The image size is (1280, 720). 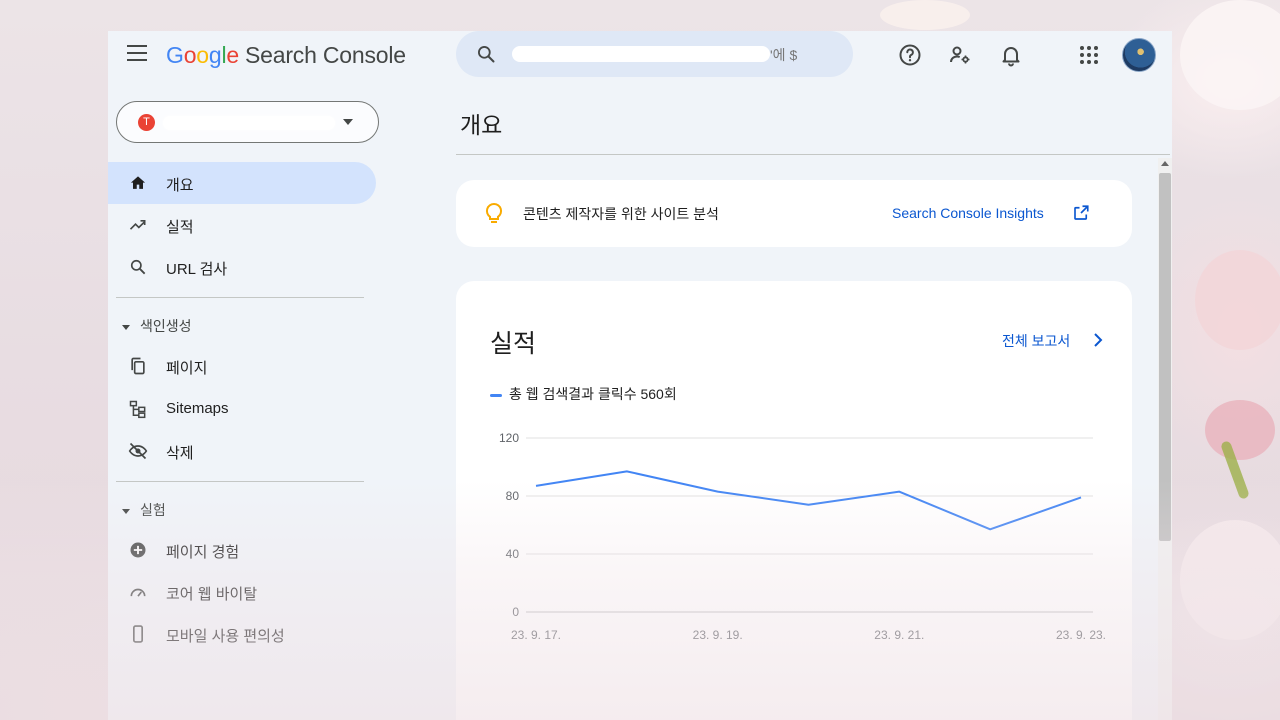 I want to click on nav-performance: 실적, so click(x=242, y=225).